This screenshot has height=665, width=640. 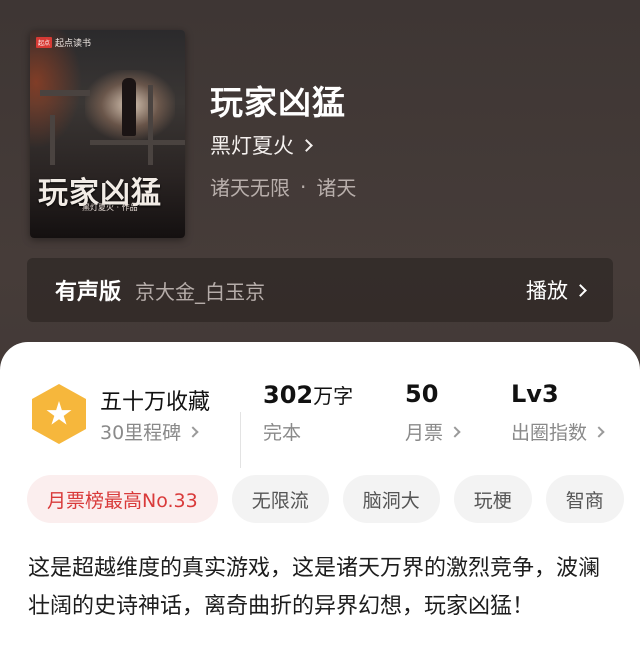 I want to click on word-count-value: 302, so click(x=288, y=395).